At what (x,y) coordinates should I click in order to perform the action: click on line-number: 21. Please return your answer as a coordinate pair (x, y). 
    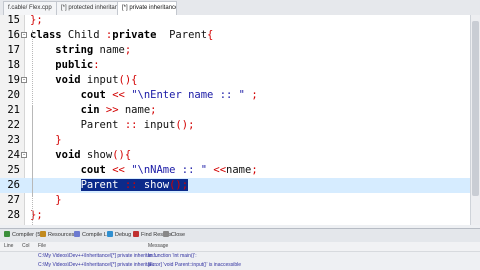
    Looking at the image, I should click on (13, 110).